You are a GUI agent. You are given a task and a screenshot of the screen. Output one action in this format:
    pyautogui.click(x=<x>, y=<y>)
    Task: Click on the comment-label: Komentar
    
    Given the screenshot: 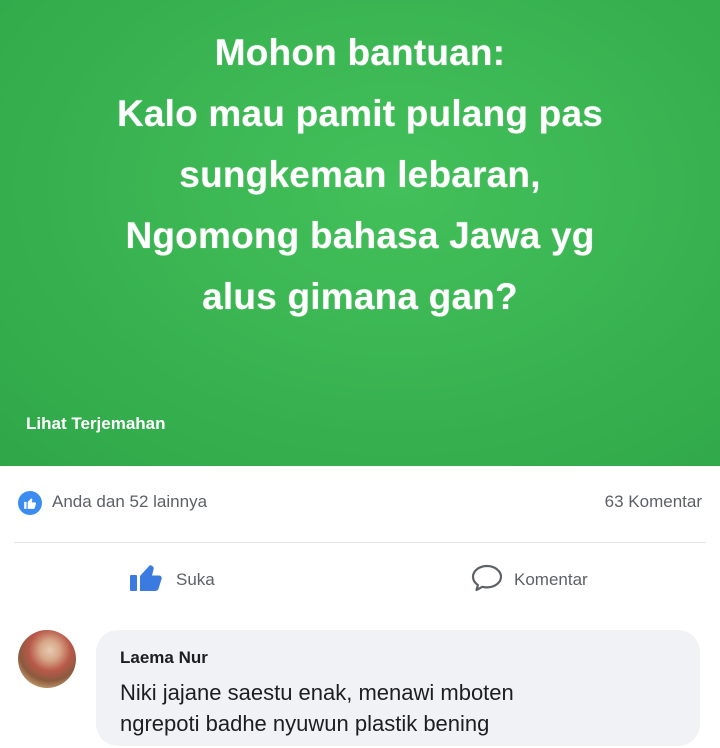 What is the action you would take?
    pyautogui.click(x=551, y=579)
    